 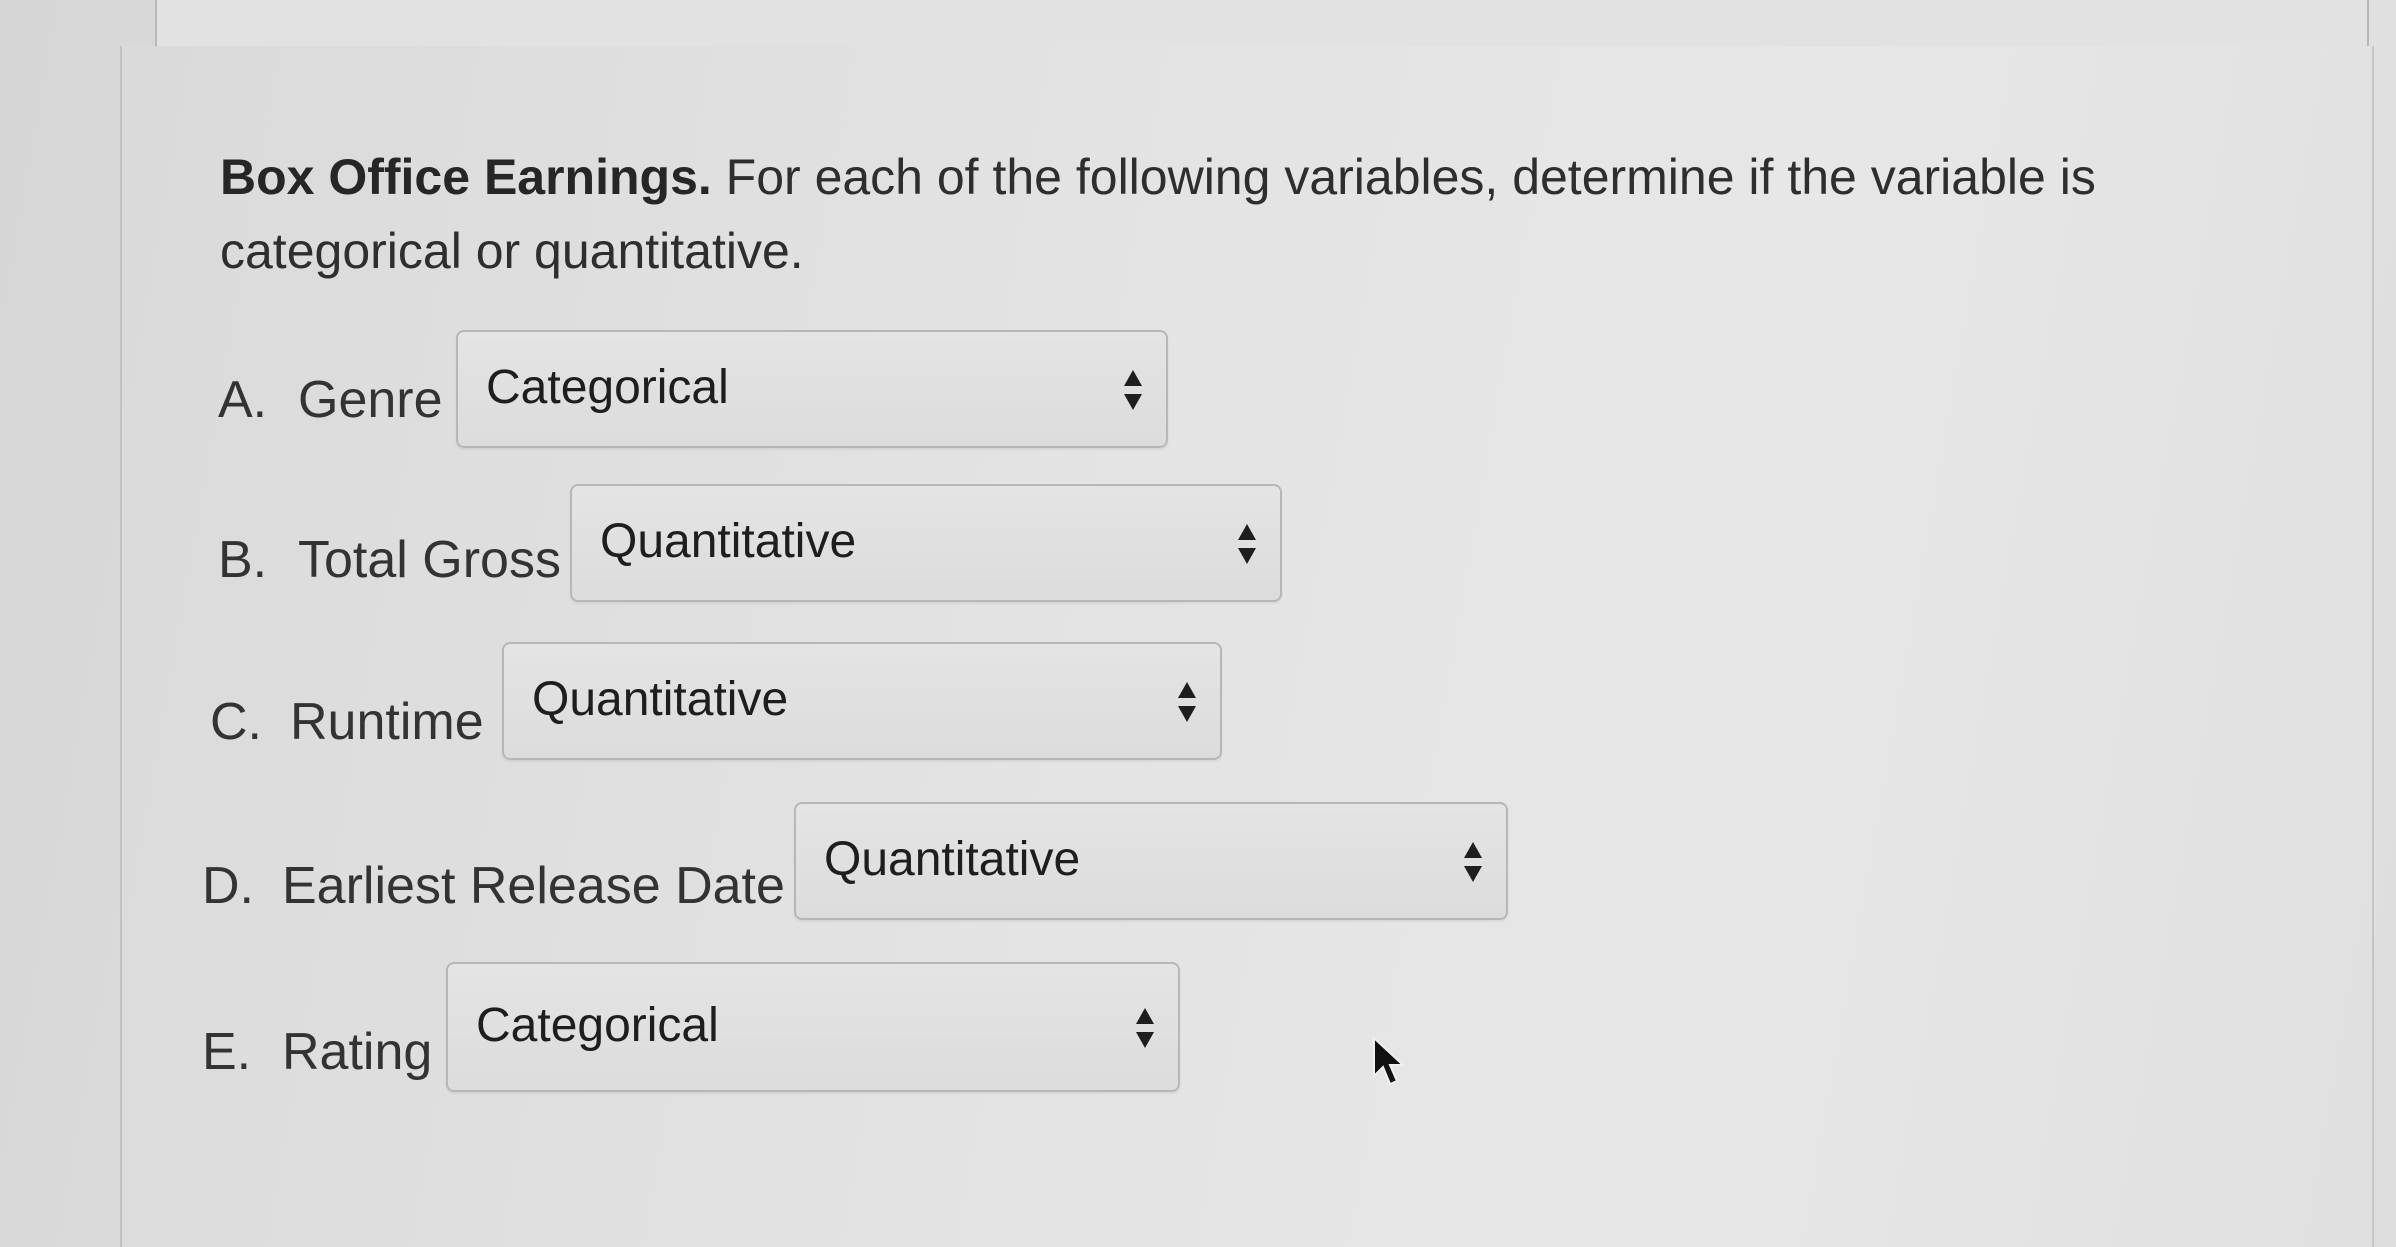 What do you see at coordinates (813, 1027) in the screenshot?
I see `answer-select-rating: Categorical` at bounding box center [813, 1027].